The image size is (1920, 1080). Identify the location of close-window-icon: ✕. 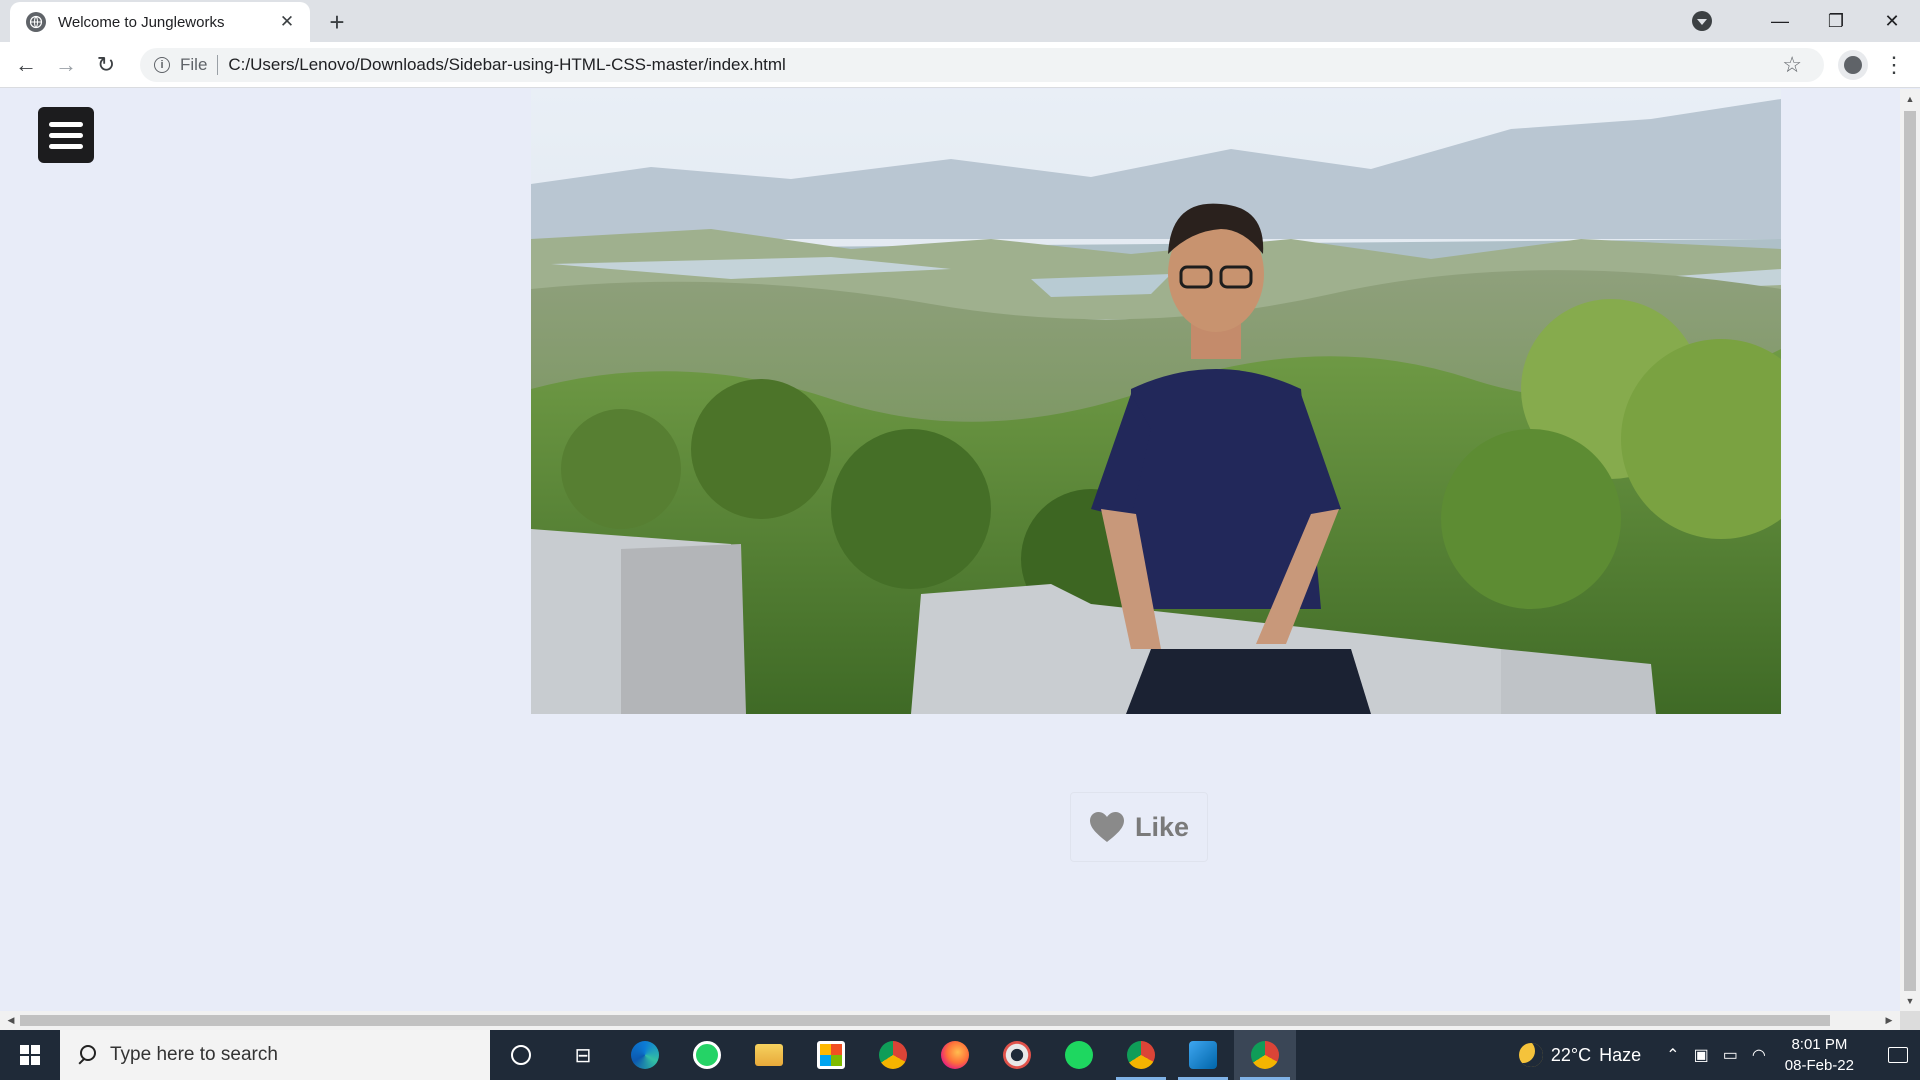
(1892, 21).